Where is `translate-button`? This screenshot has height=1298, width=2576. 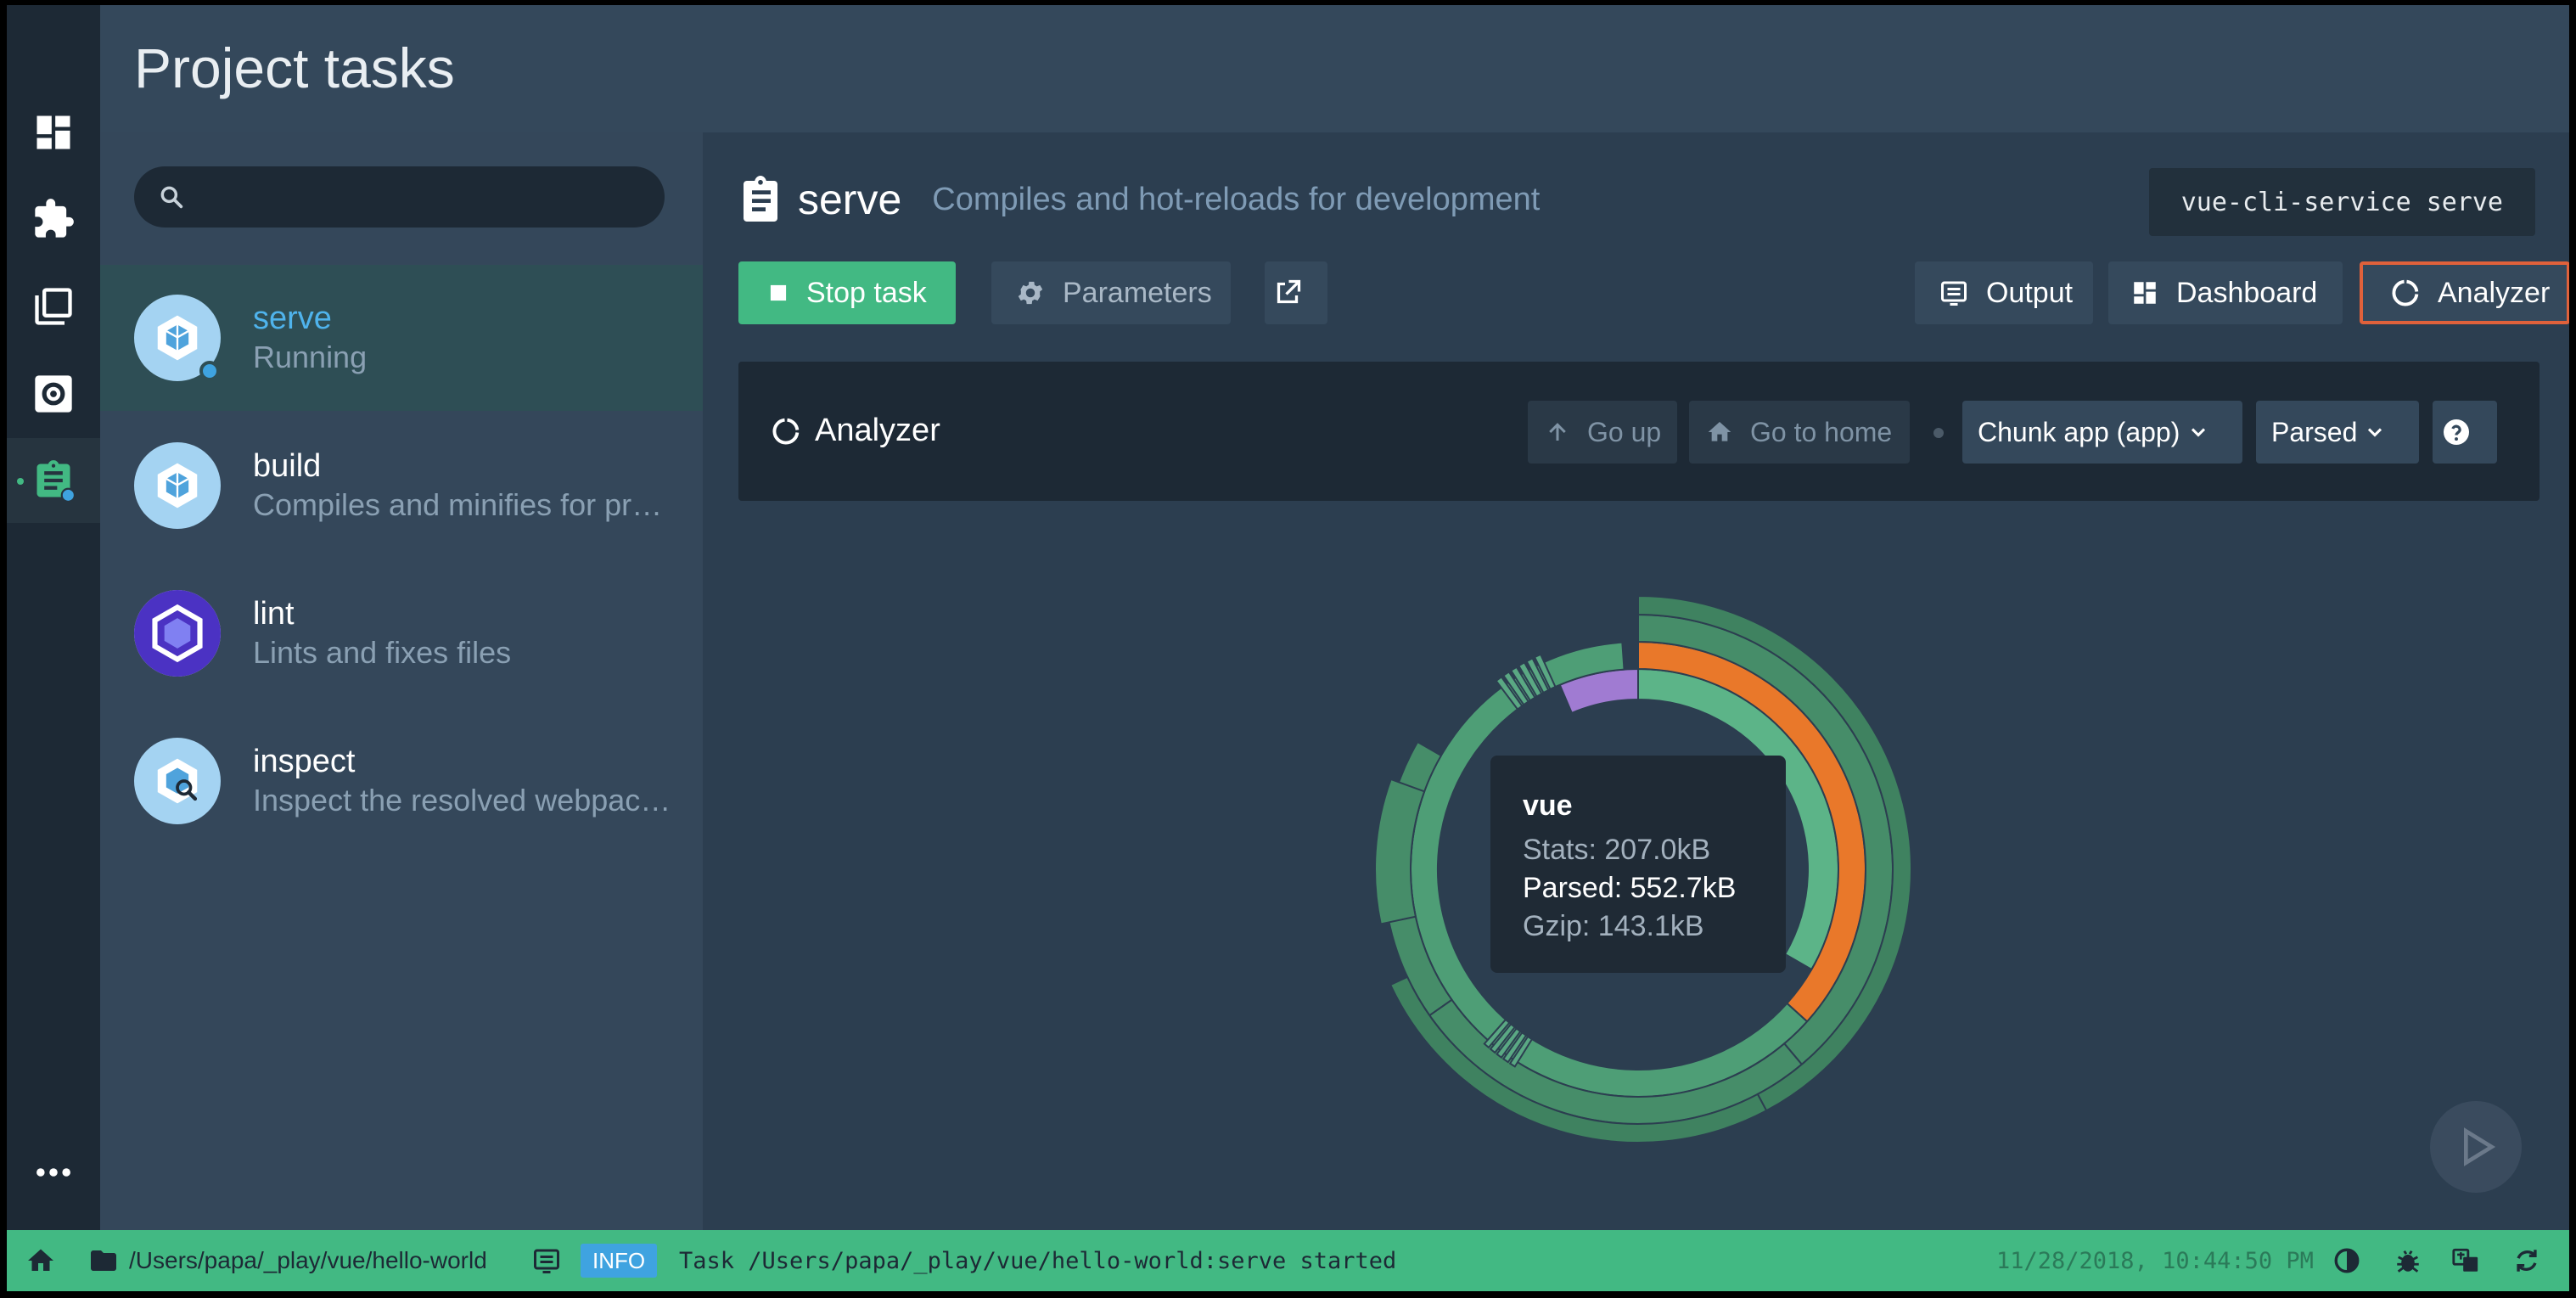
translate-button is located at coordinates (2465, 1260).